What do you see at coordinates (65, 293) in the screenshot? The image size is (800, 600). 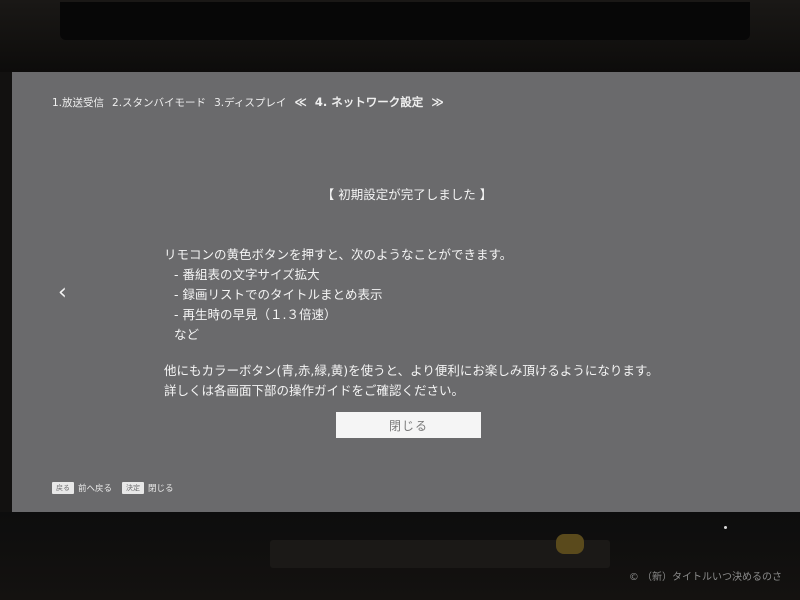 I see `chevron-left-icon: ‹` at bounding box center [65, 293].